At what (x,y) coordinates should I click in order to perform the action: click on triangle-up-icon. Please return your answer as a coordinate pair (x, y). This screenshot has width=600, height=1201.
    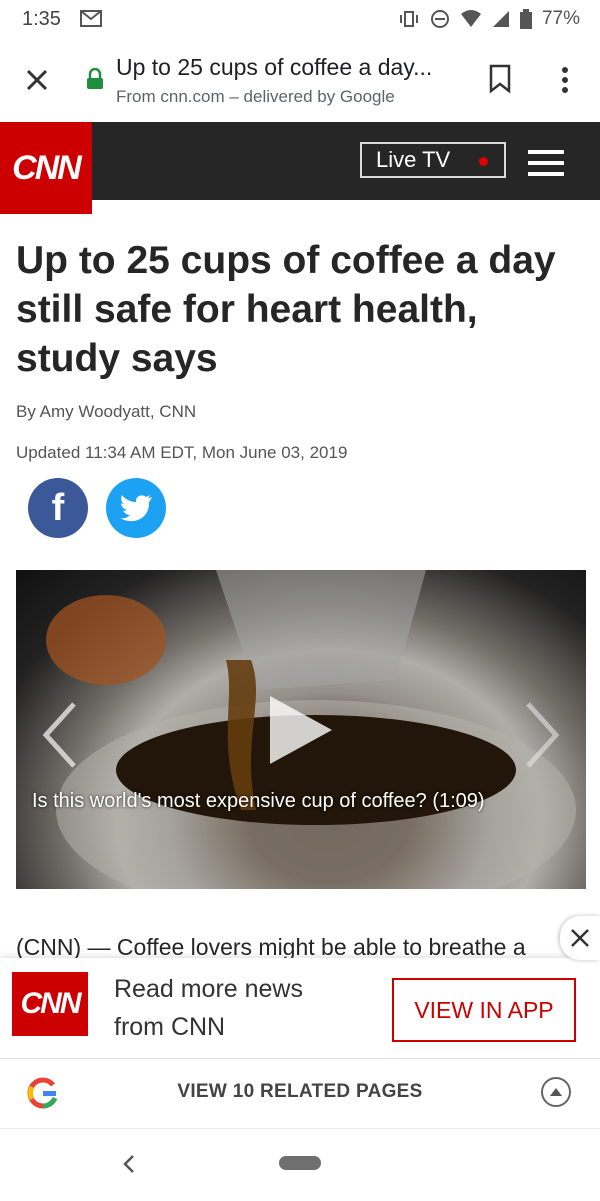
    Looking at the image, I should click on (556, 1092).